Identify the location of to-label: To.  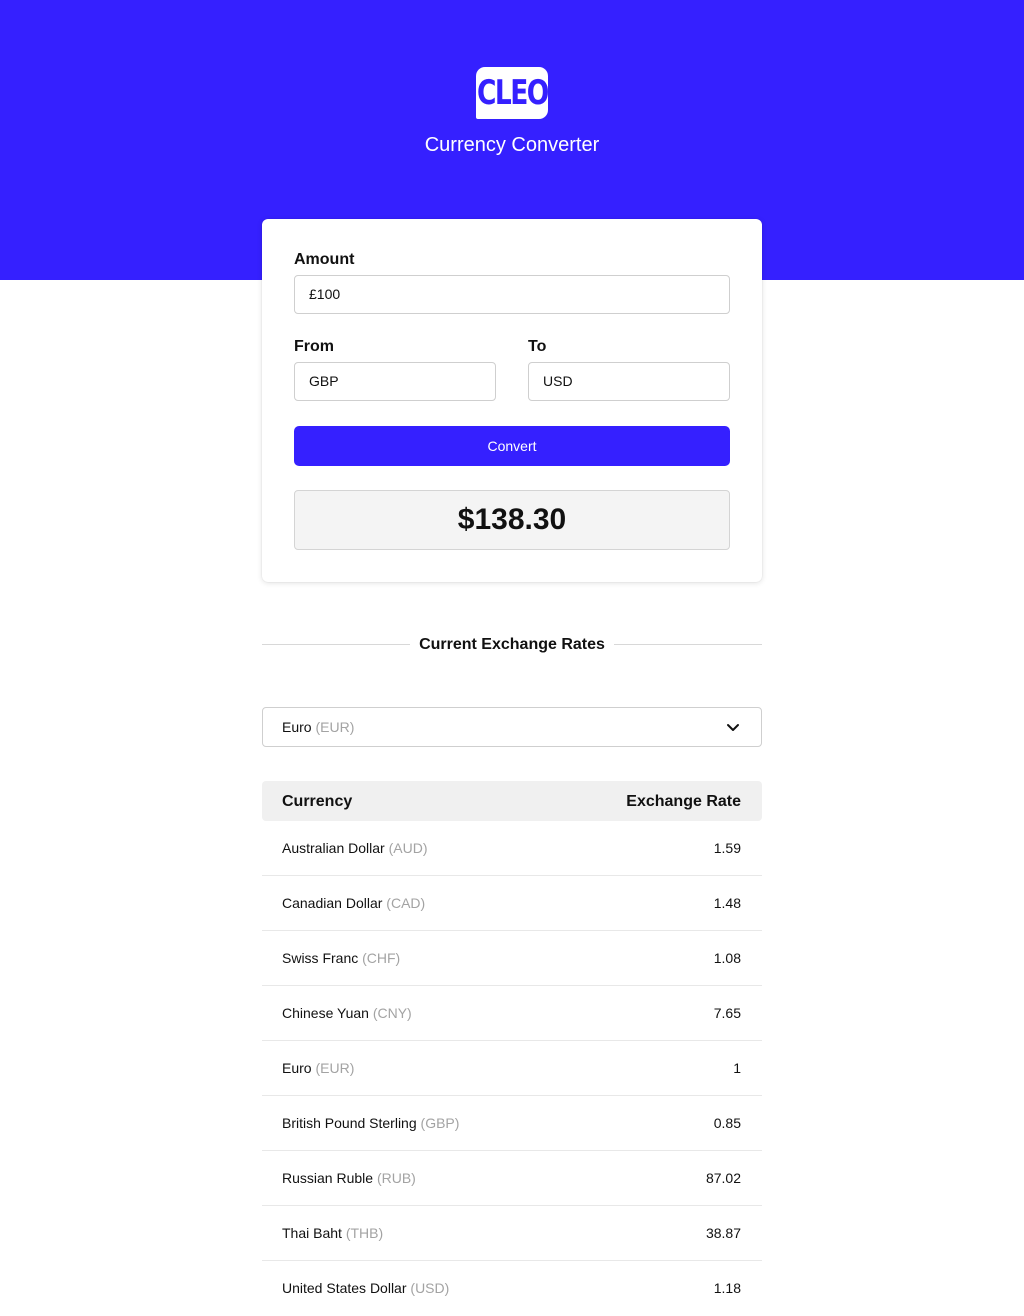
(537, 346).